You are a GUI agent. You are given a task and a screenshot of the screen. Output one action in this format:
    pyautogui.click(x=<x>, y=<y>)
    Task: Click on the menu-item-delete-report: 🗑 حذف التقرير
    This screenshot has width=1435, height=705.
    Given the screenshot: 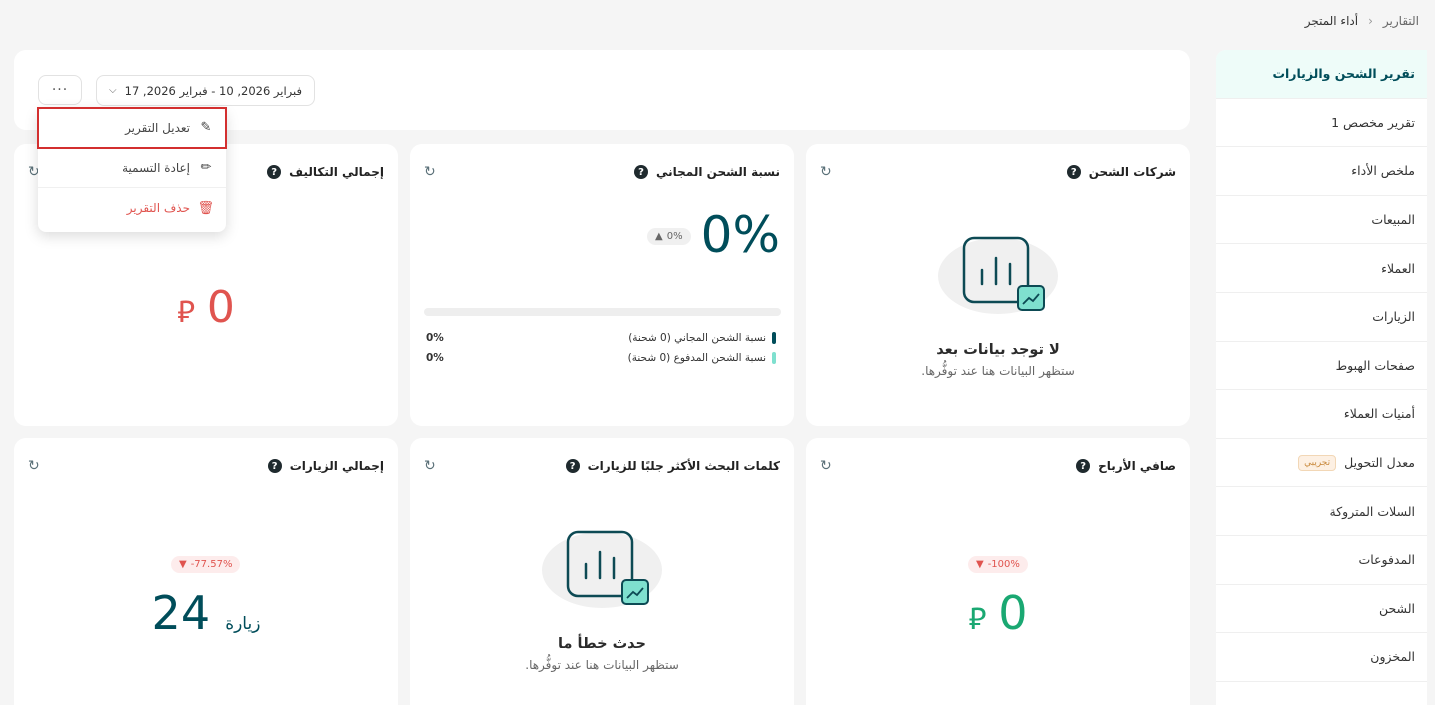 What is the action you would take?
    pyautogui.click(x=132, y=208)
    